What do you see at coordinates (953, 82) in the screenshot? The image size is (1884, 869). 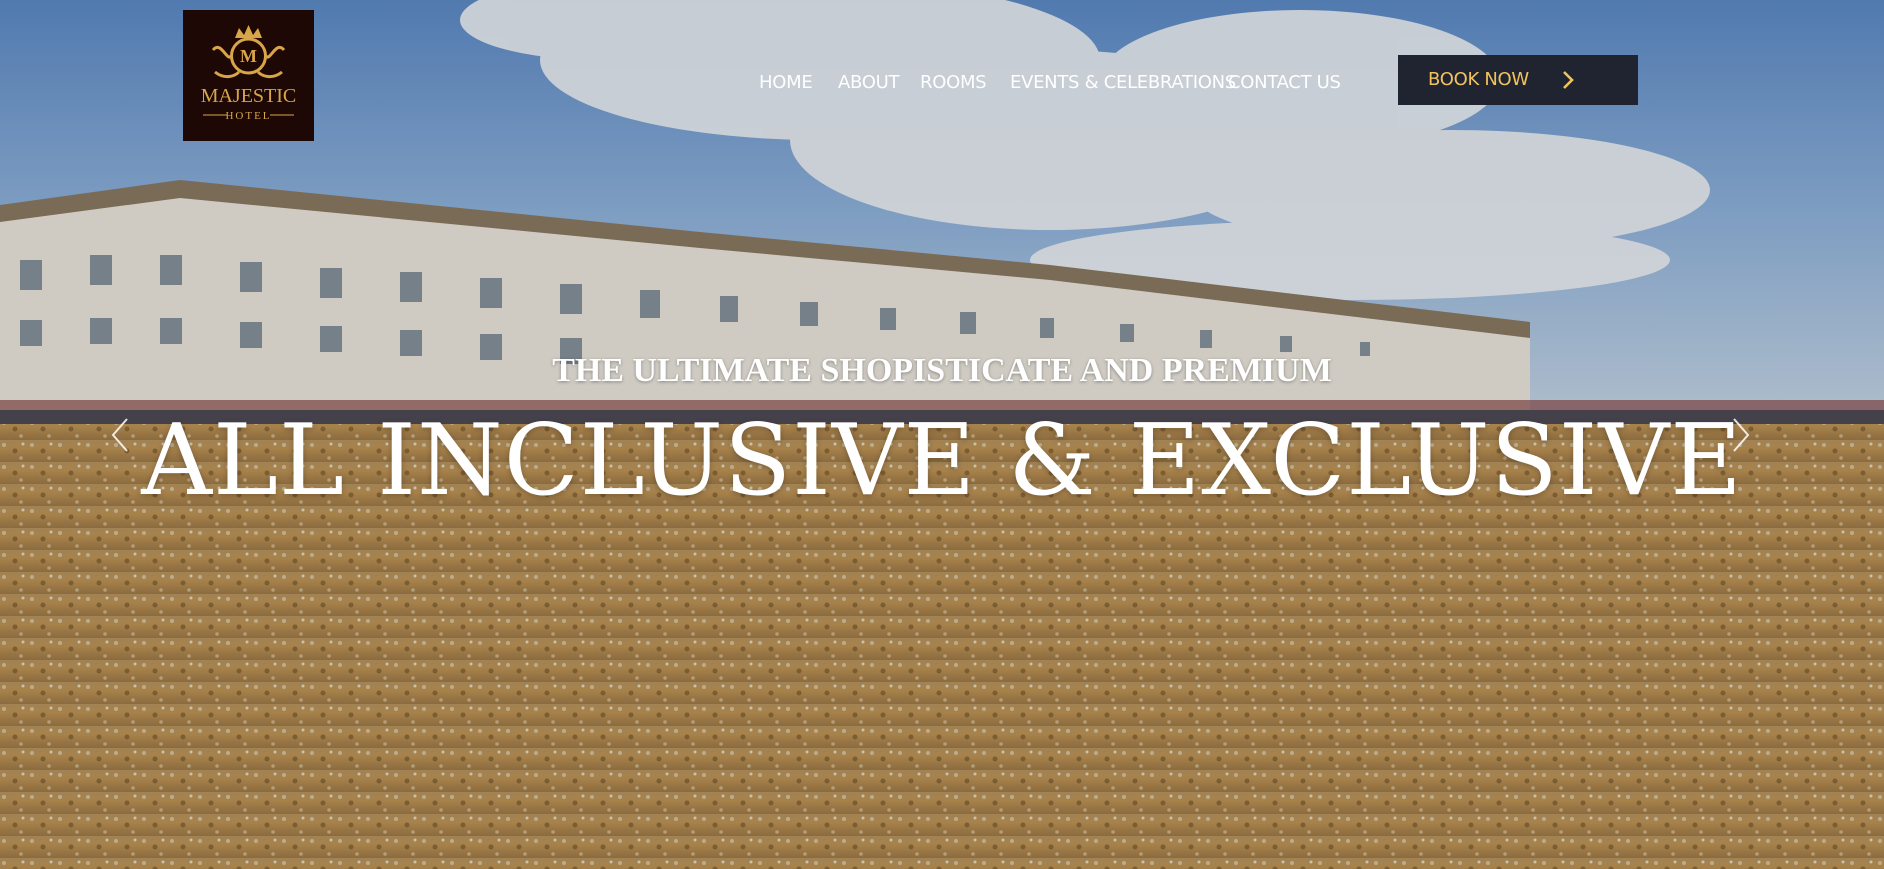 I see `nav-rooms: ROOMS` at bounding box center [953, 82].